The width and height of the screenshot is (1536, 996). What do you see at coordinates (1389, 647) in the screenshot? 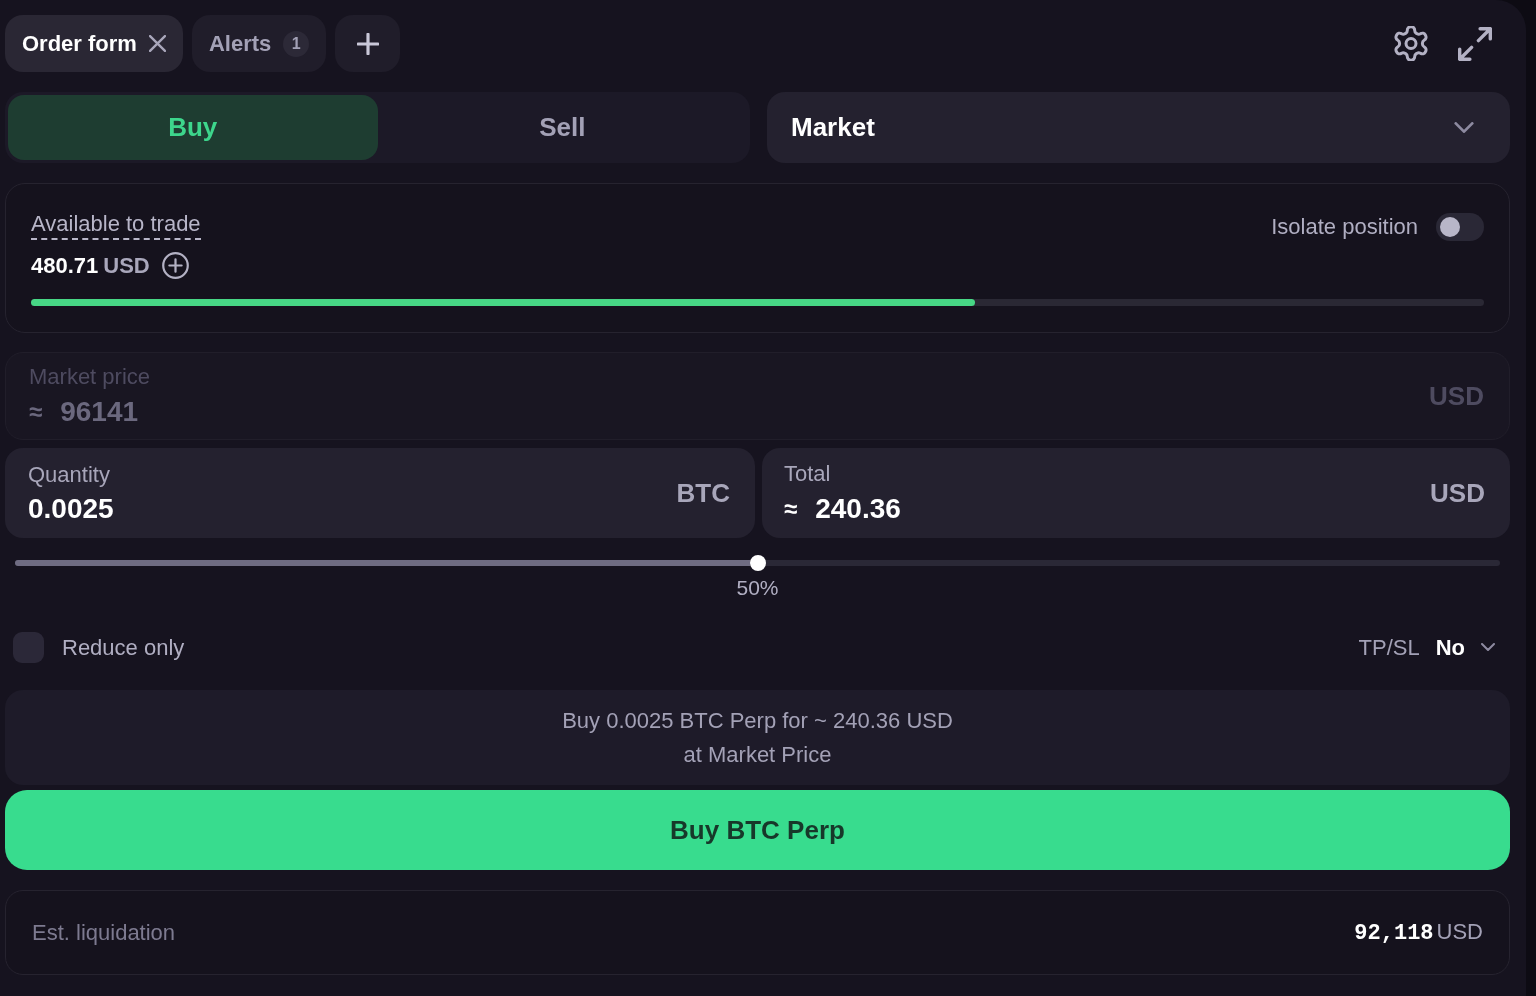
I see `tp-sl-label: TP/SL` at bounding box center [1389, 647].